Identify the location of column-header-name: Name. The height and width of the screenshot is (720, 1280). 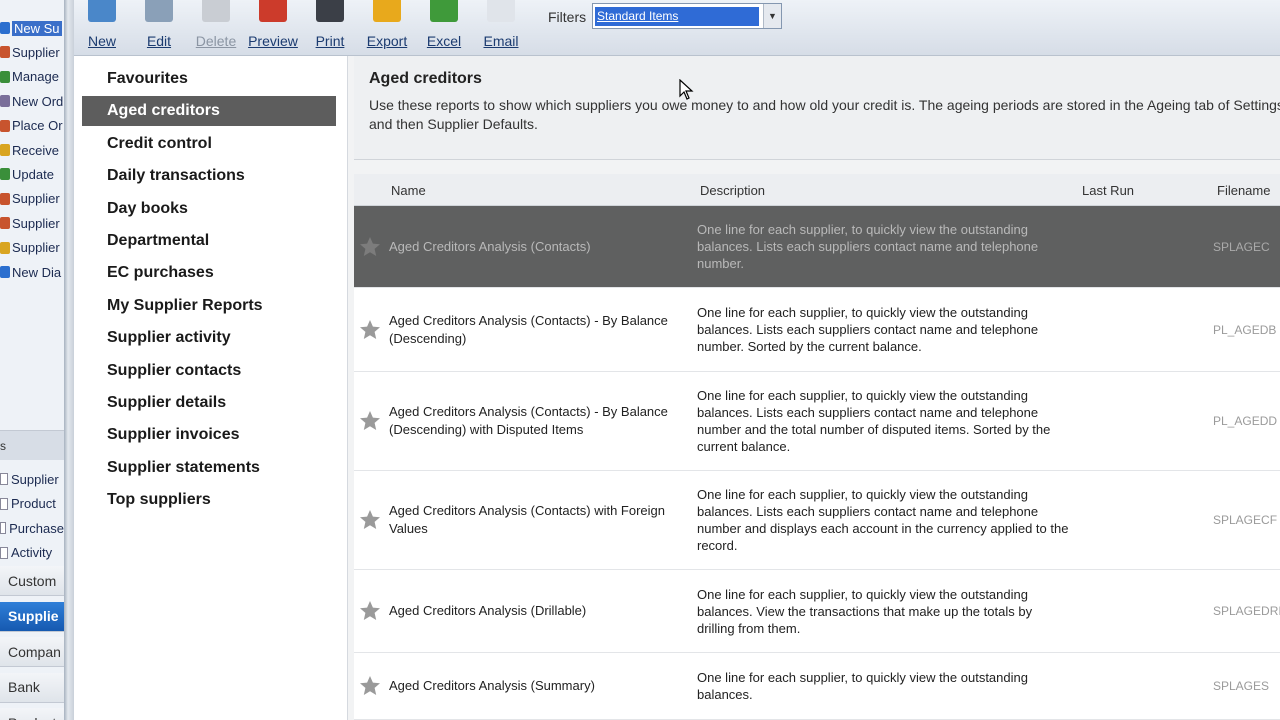
(408, 190).